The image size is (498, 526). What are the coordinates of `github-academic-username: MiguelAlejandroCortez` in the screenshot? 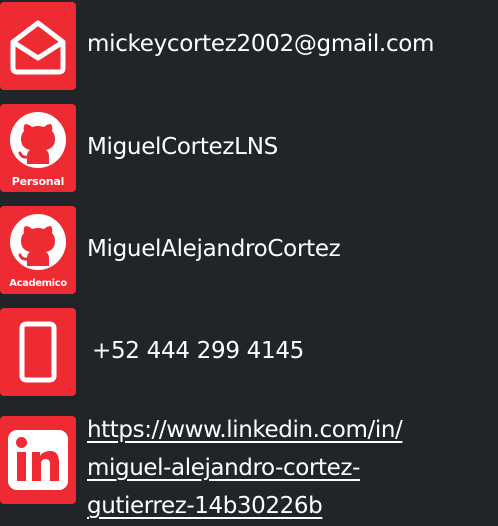 It's located at (214, 249).